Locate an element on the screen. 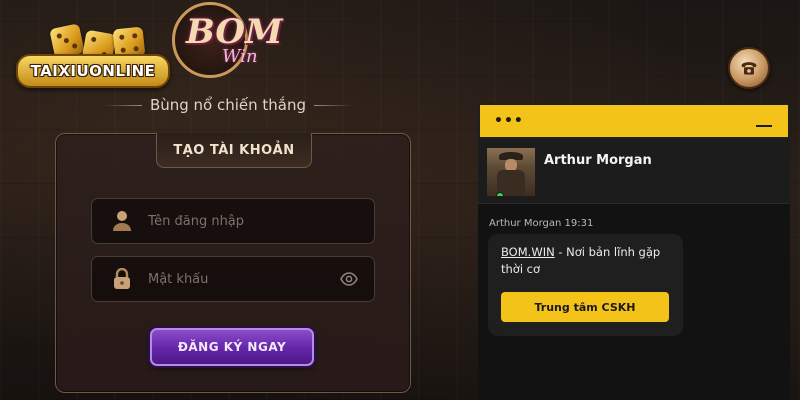 This screenshot has height=400, width=800. message-meta: Arthur Morgan 19:31 is located at coordinates (541, 223).